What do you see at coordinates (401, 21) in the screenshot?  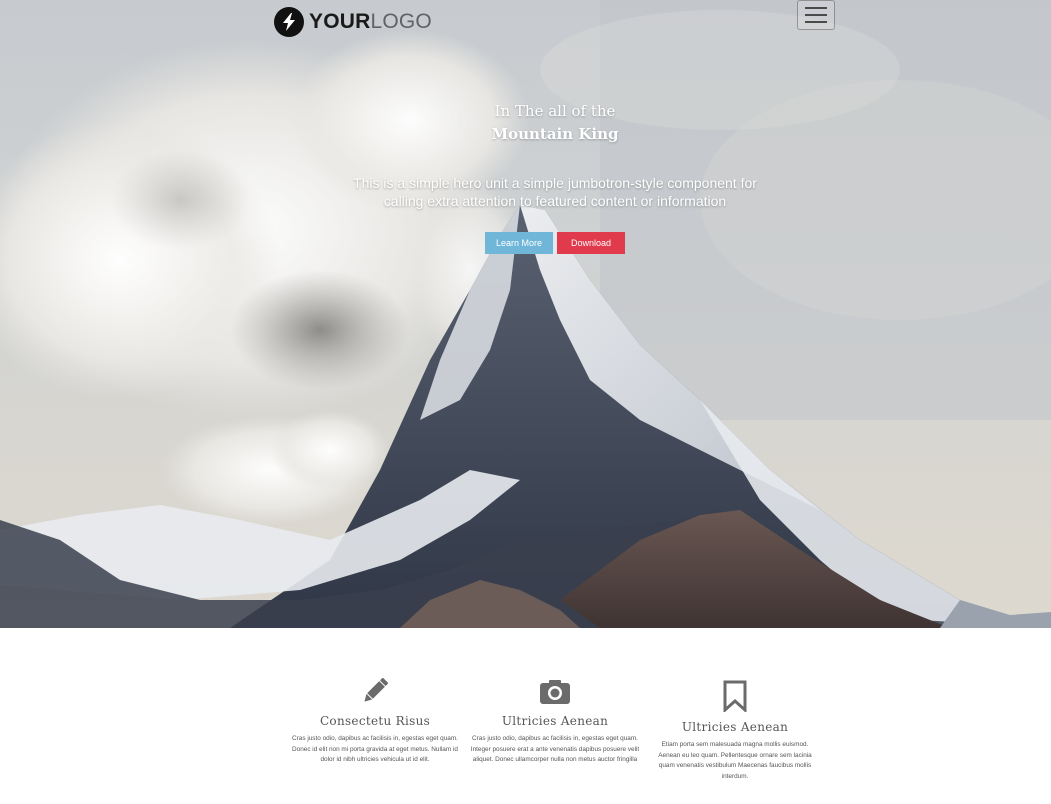 I see `logo-text-light: LOGO` at bounding box center [401, 21].